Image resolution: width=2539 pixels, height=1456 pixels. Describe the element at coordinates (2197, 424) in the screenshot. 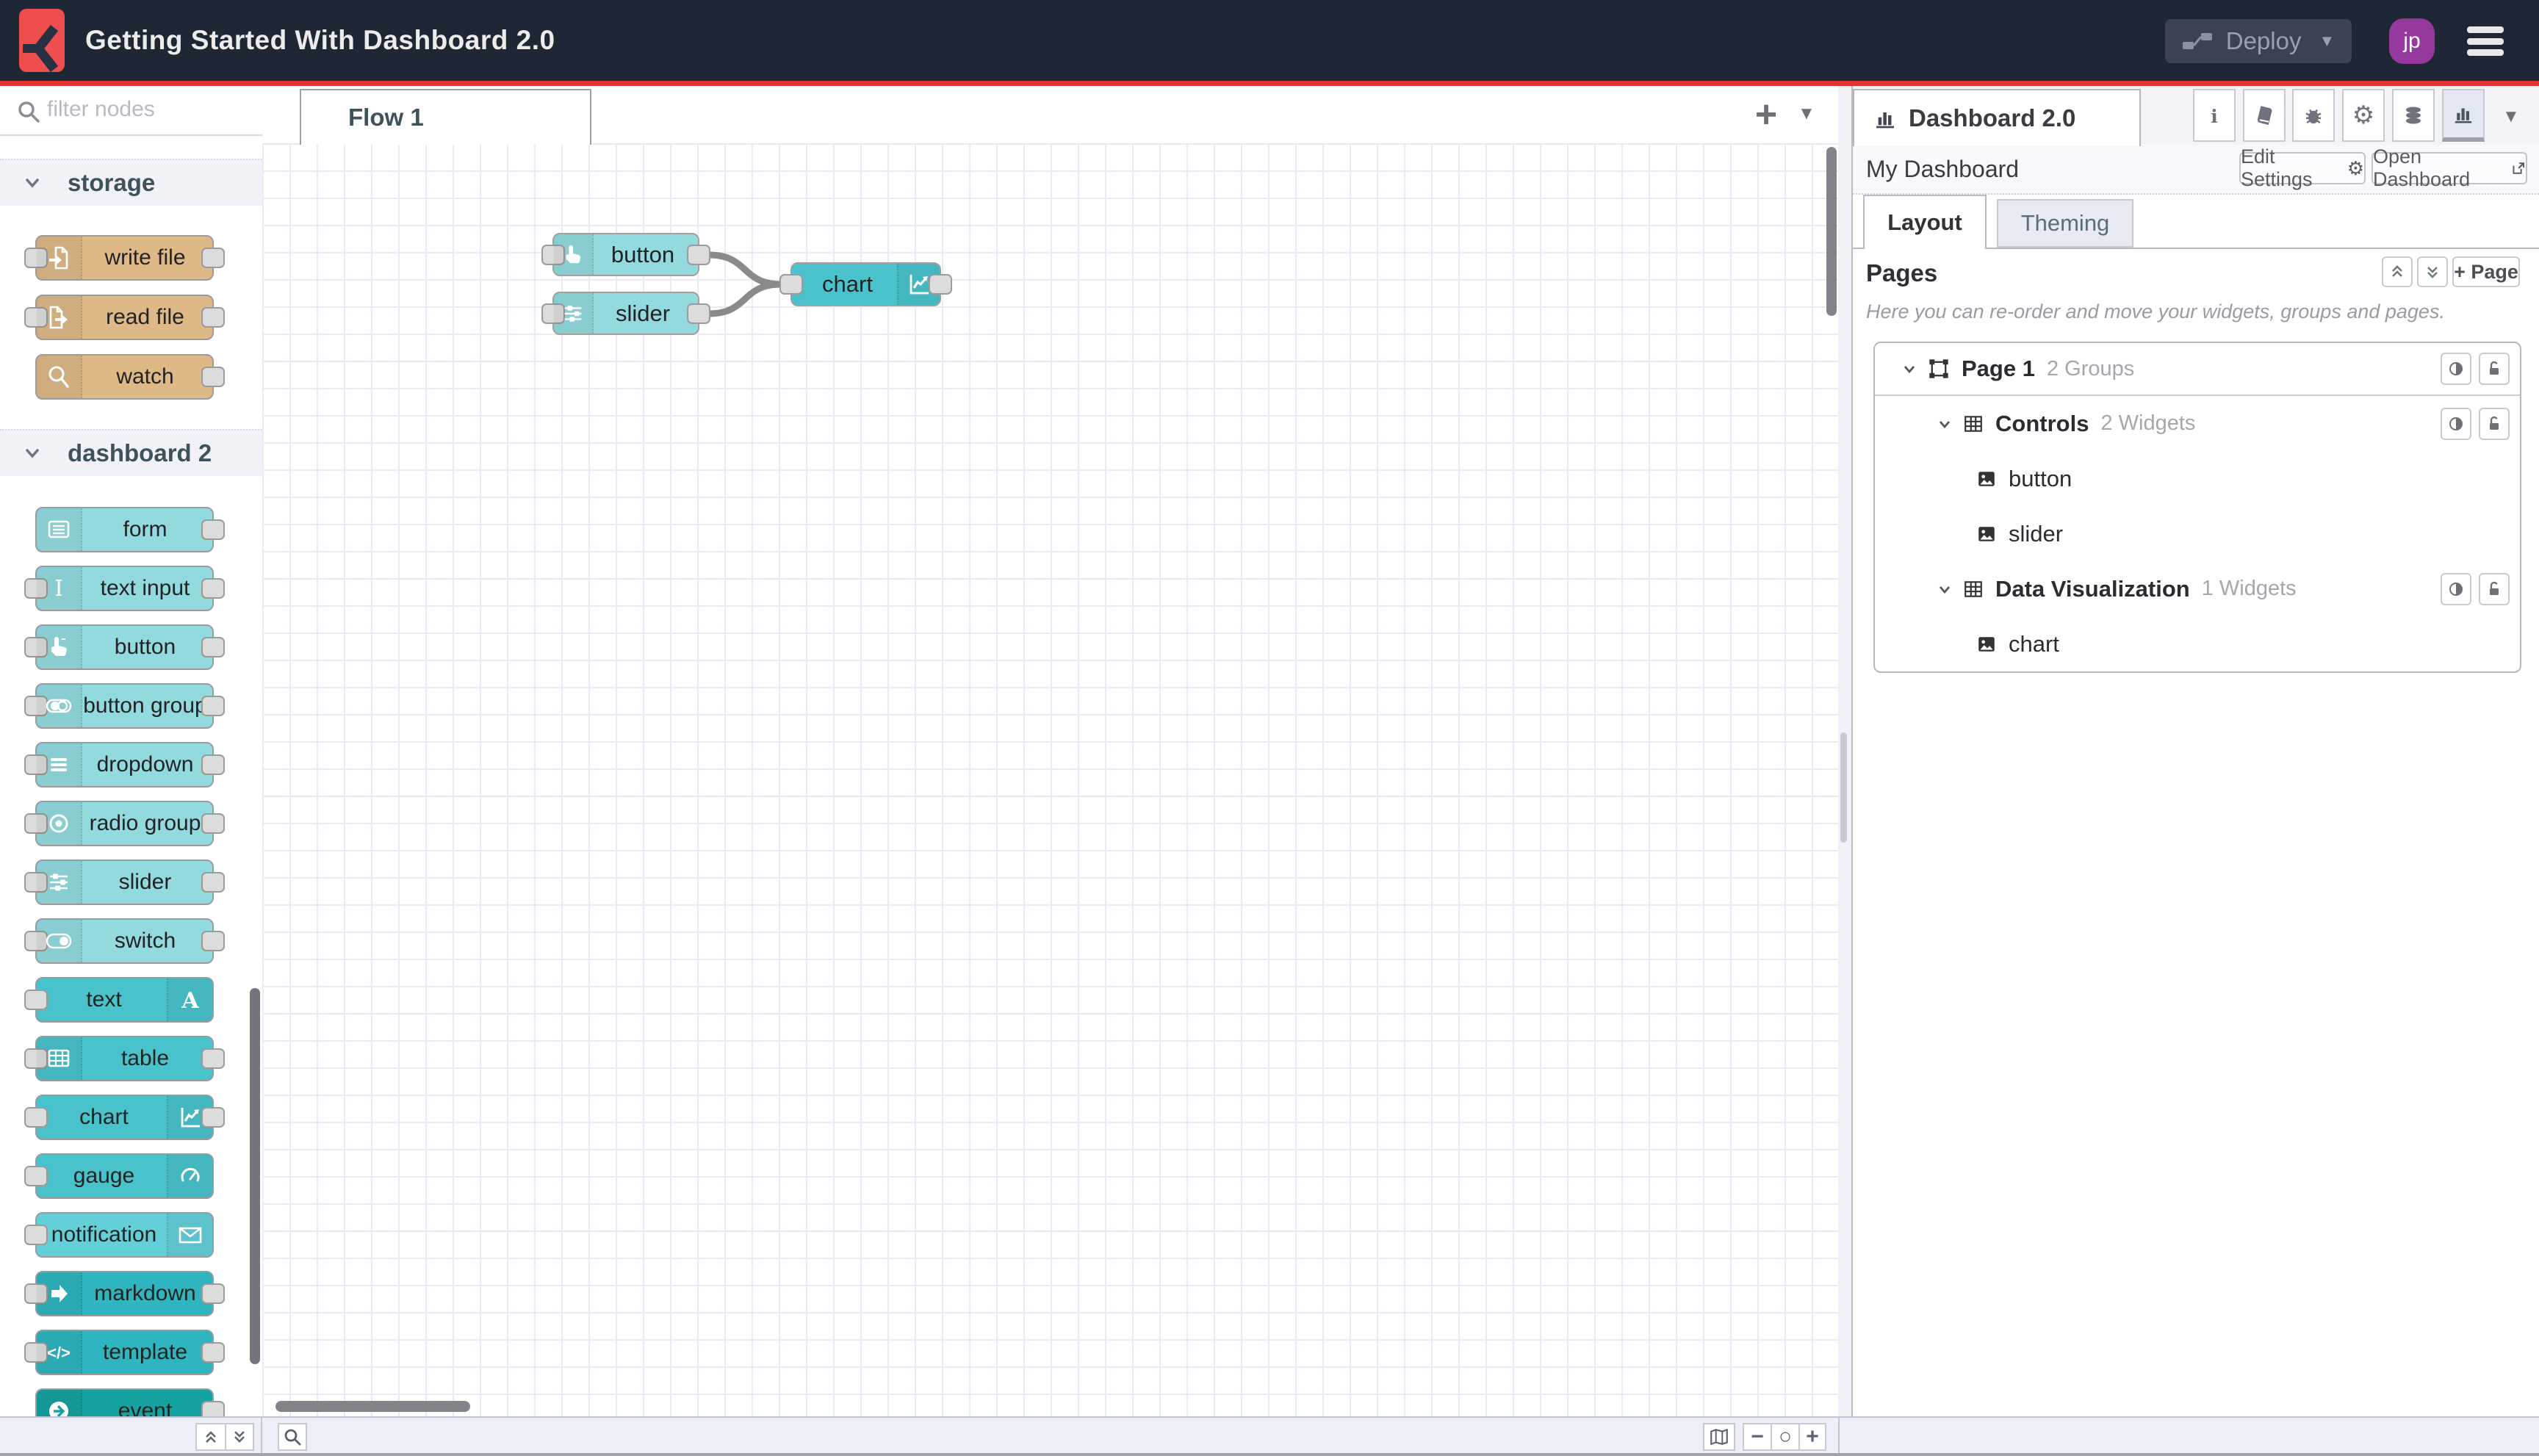

I see `tree-row-controls: Controls 2 Widgets` at that location.